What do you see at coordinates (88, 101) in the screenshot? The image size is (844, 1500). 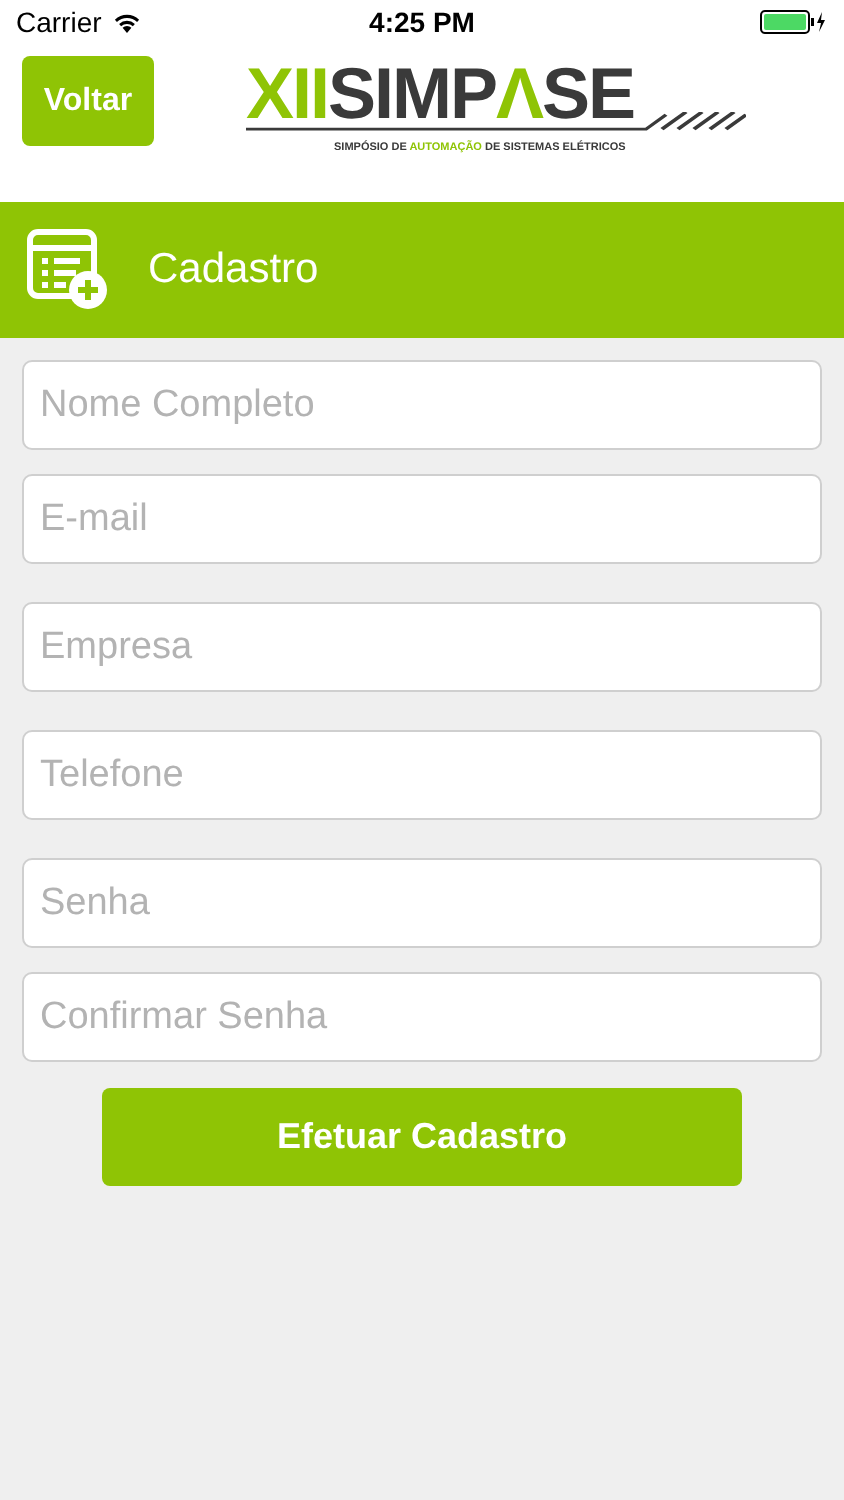 I see `back-button: Voltar` at bounding box center [88, 101].